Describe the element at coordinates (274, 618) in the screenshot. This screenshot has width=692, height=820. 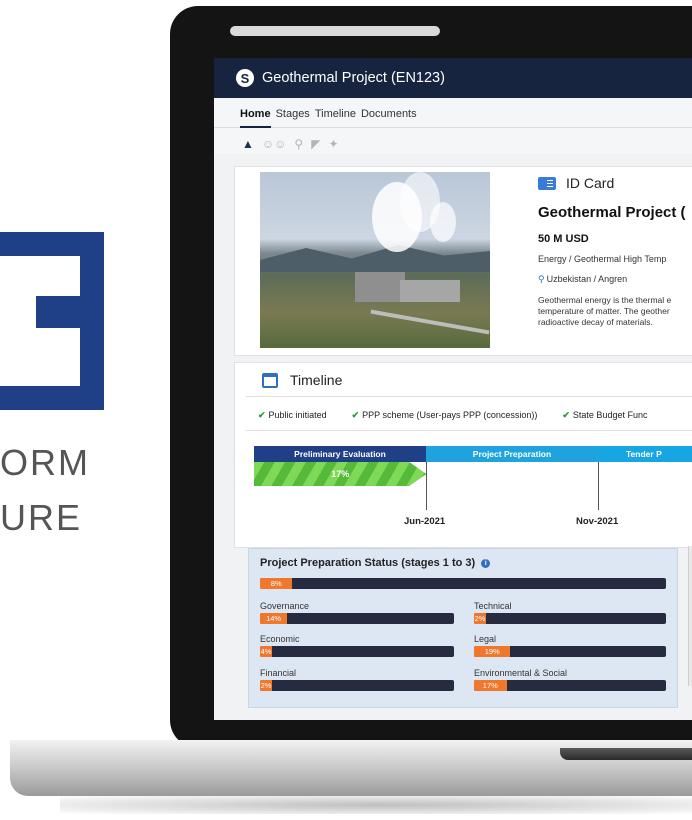
I see `governance-fill: 14%` at that location.